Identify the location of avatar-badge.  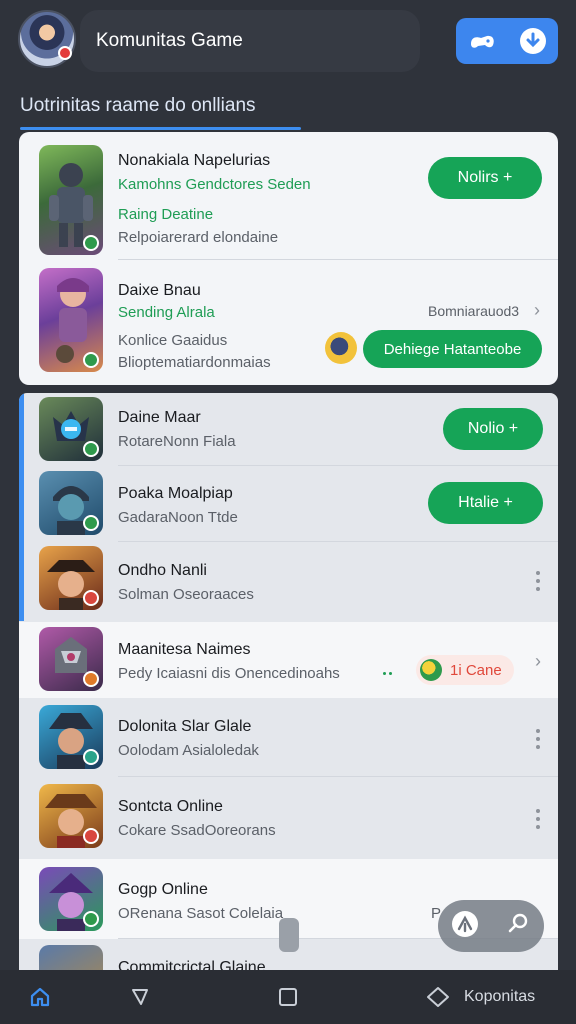
(65, 53).